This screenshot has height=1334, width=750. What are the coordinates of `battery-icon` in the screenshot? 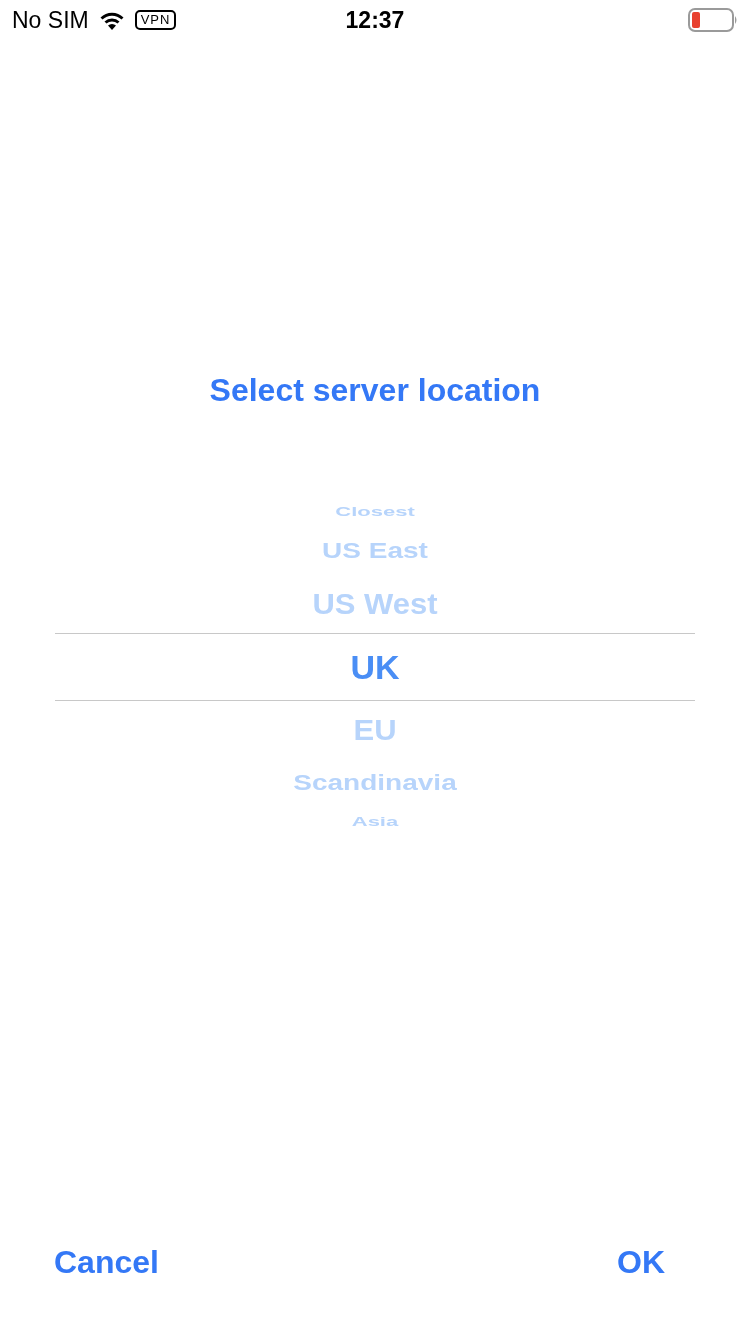 It's located at (713, 20).